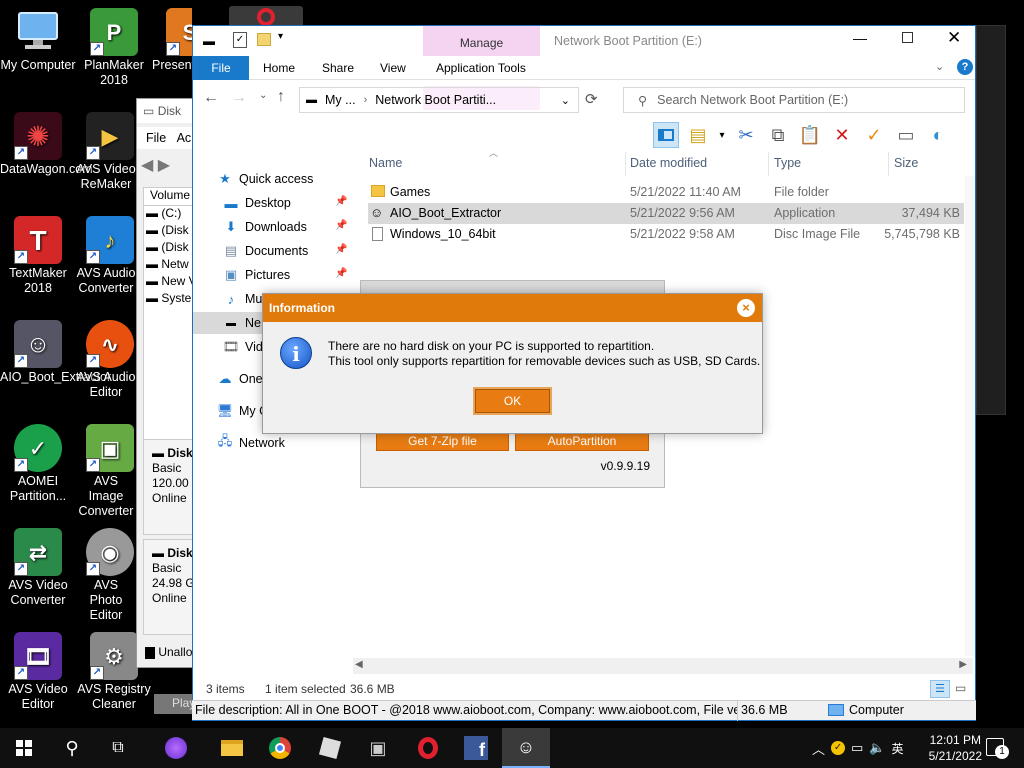  Describe the element at coordinates (239, 98) in the screenshot. I see `forward-button: →` at that location.